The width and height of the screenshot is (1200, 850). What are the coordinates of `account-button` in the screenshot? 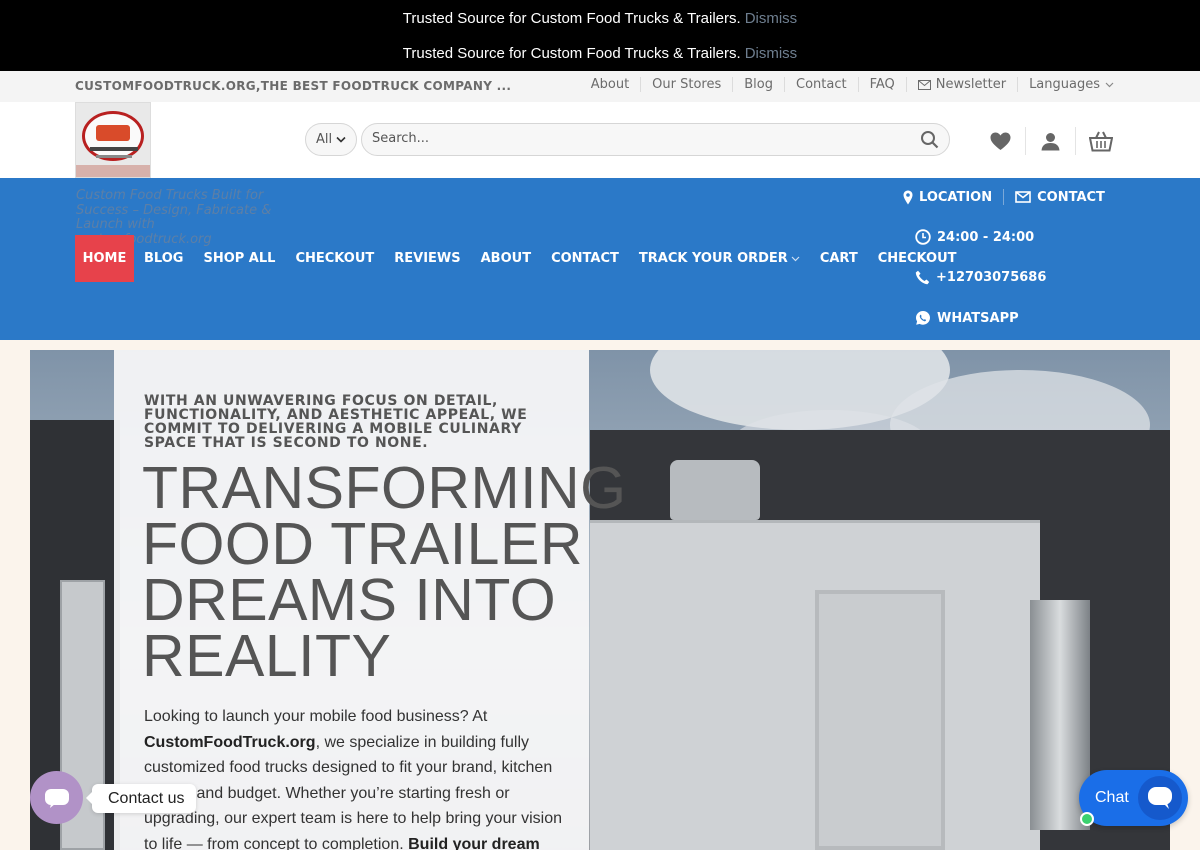 It's located at (1050, 141).